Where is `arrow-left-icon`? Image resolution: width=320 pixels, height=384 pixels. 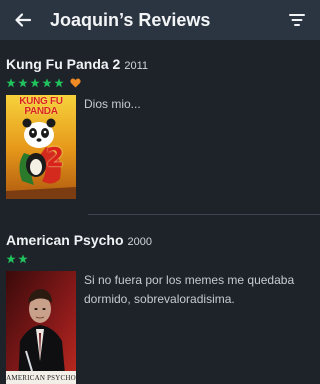
arrow-left-icon is located at coordinates (23, 20).